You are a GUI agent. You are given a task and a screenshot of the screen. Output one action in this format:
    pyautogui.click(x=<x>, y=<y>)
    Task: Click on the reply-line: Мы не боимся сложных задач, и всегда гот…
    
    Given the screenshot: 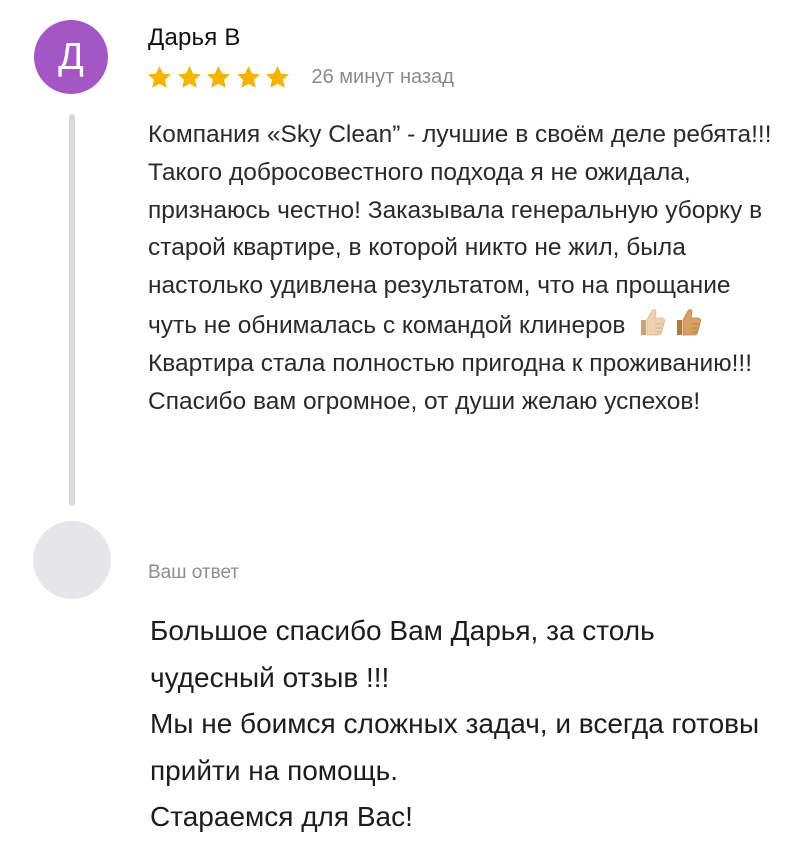 What is the action you would take?
    pyautogui.click(x=455, y=747)
    